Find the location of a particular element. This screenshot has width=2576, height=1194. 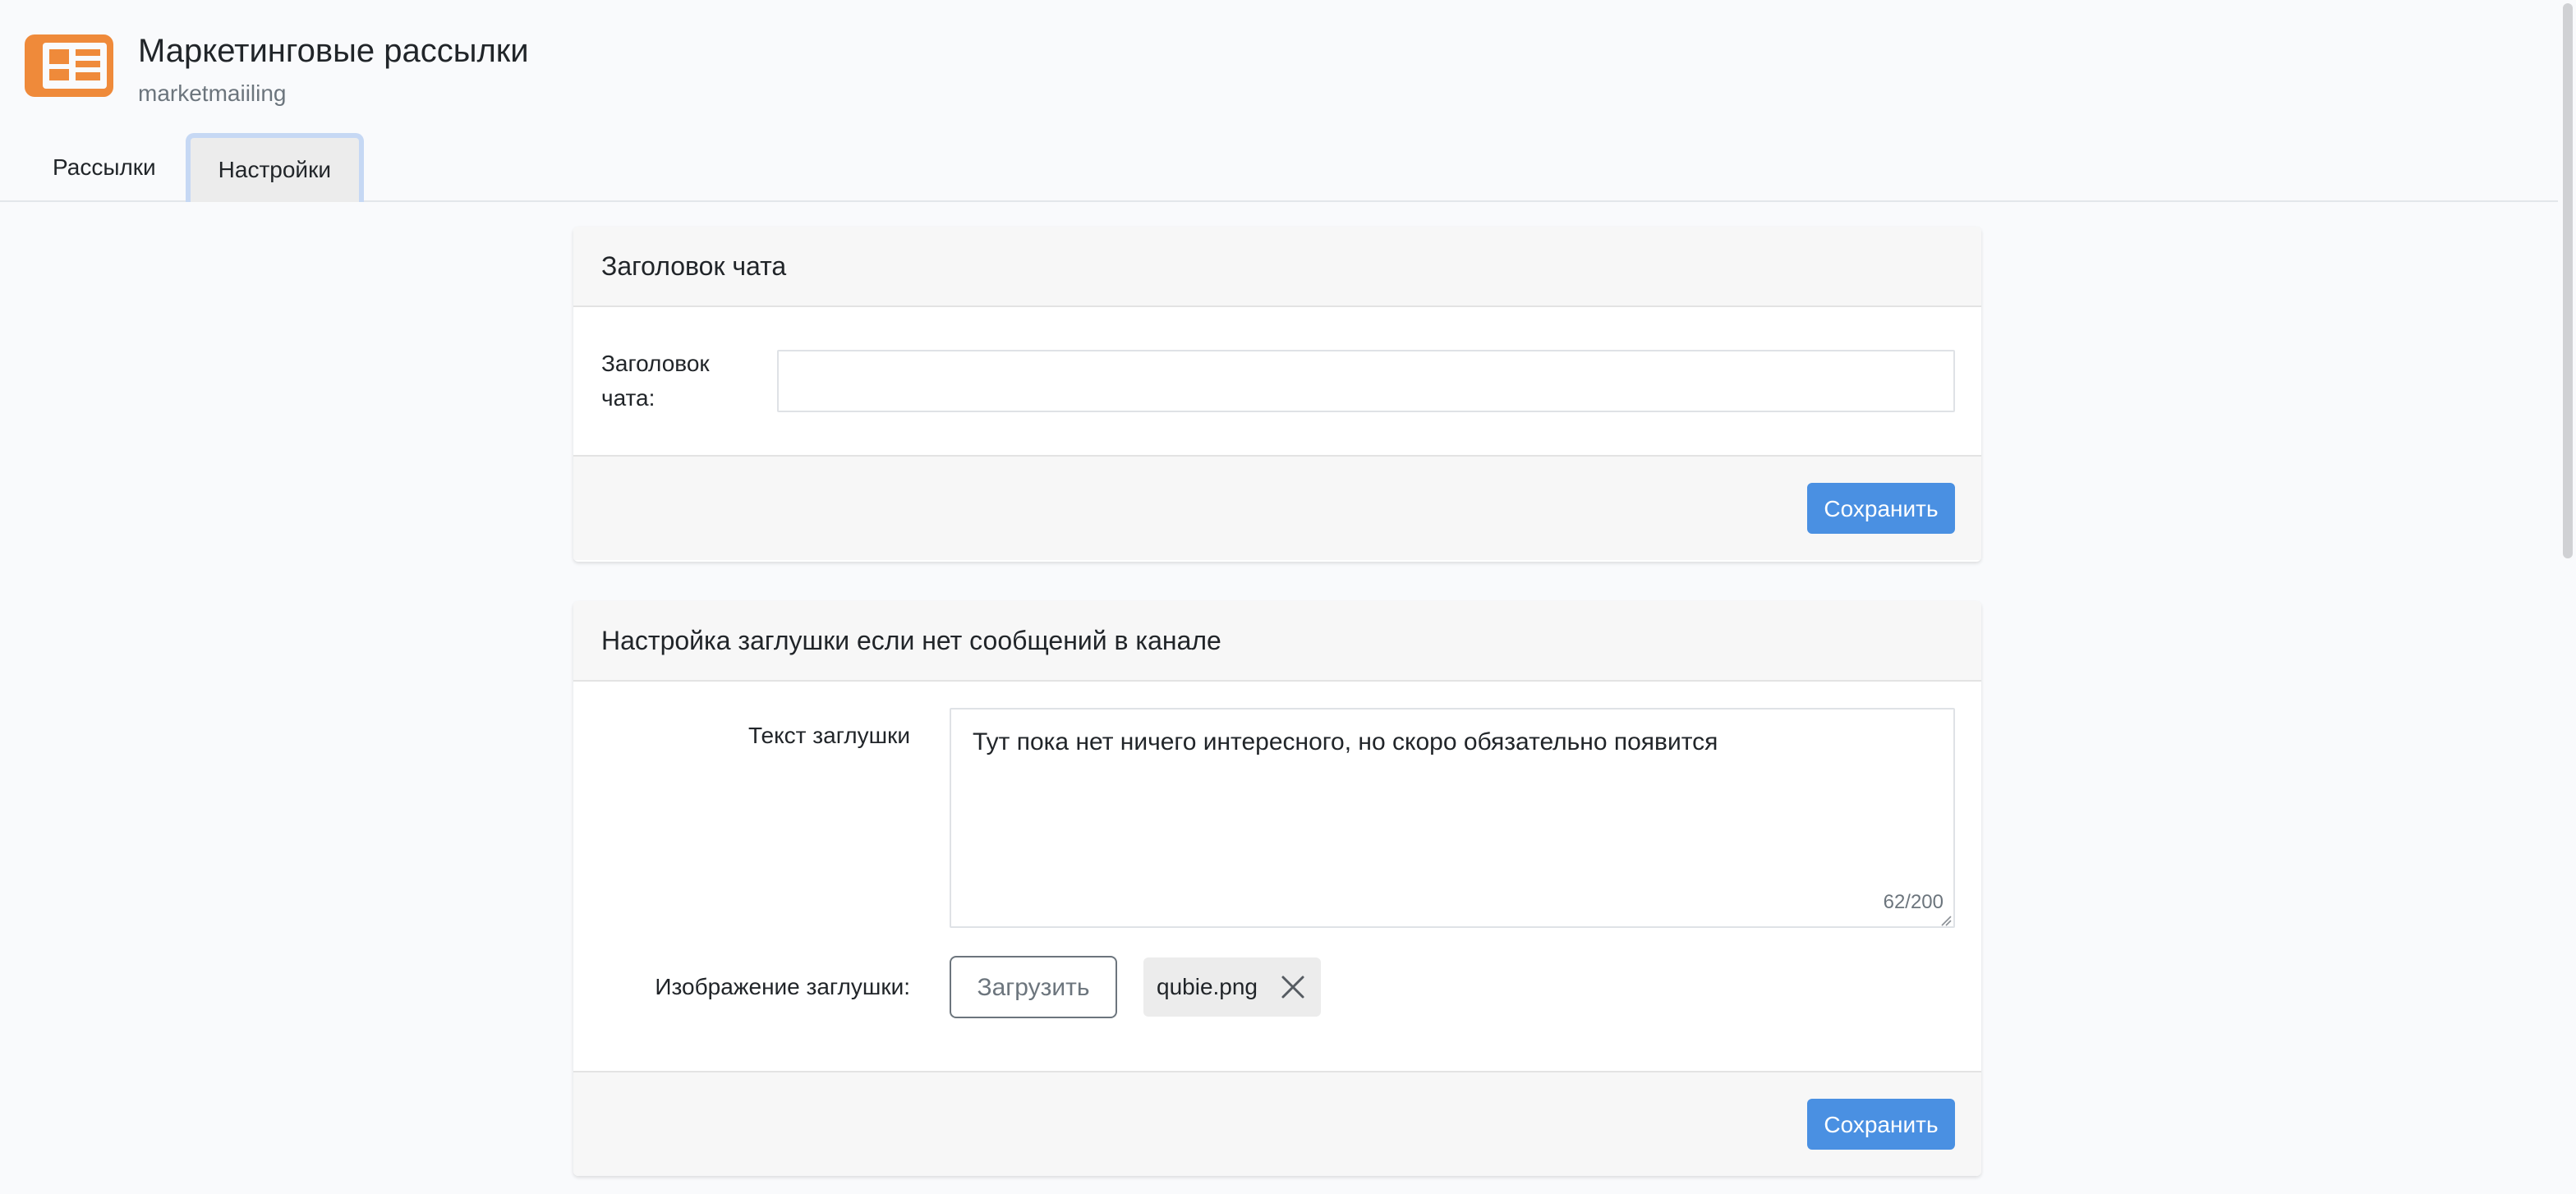

chat-title-input is located at coordinates (1366, 381).